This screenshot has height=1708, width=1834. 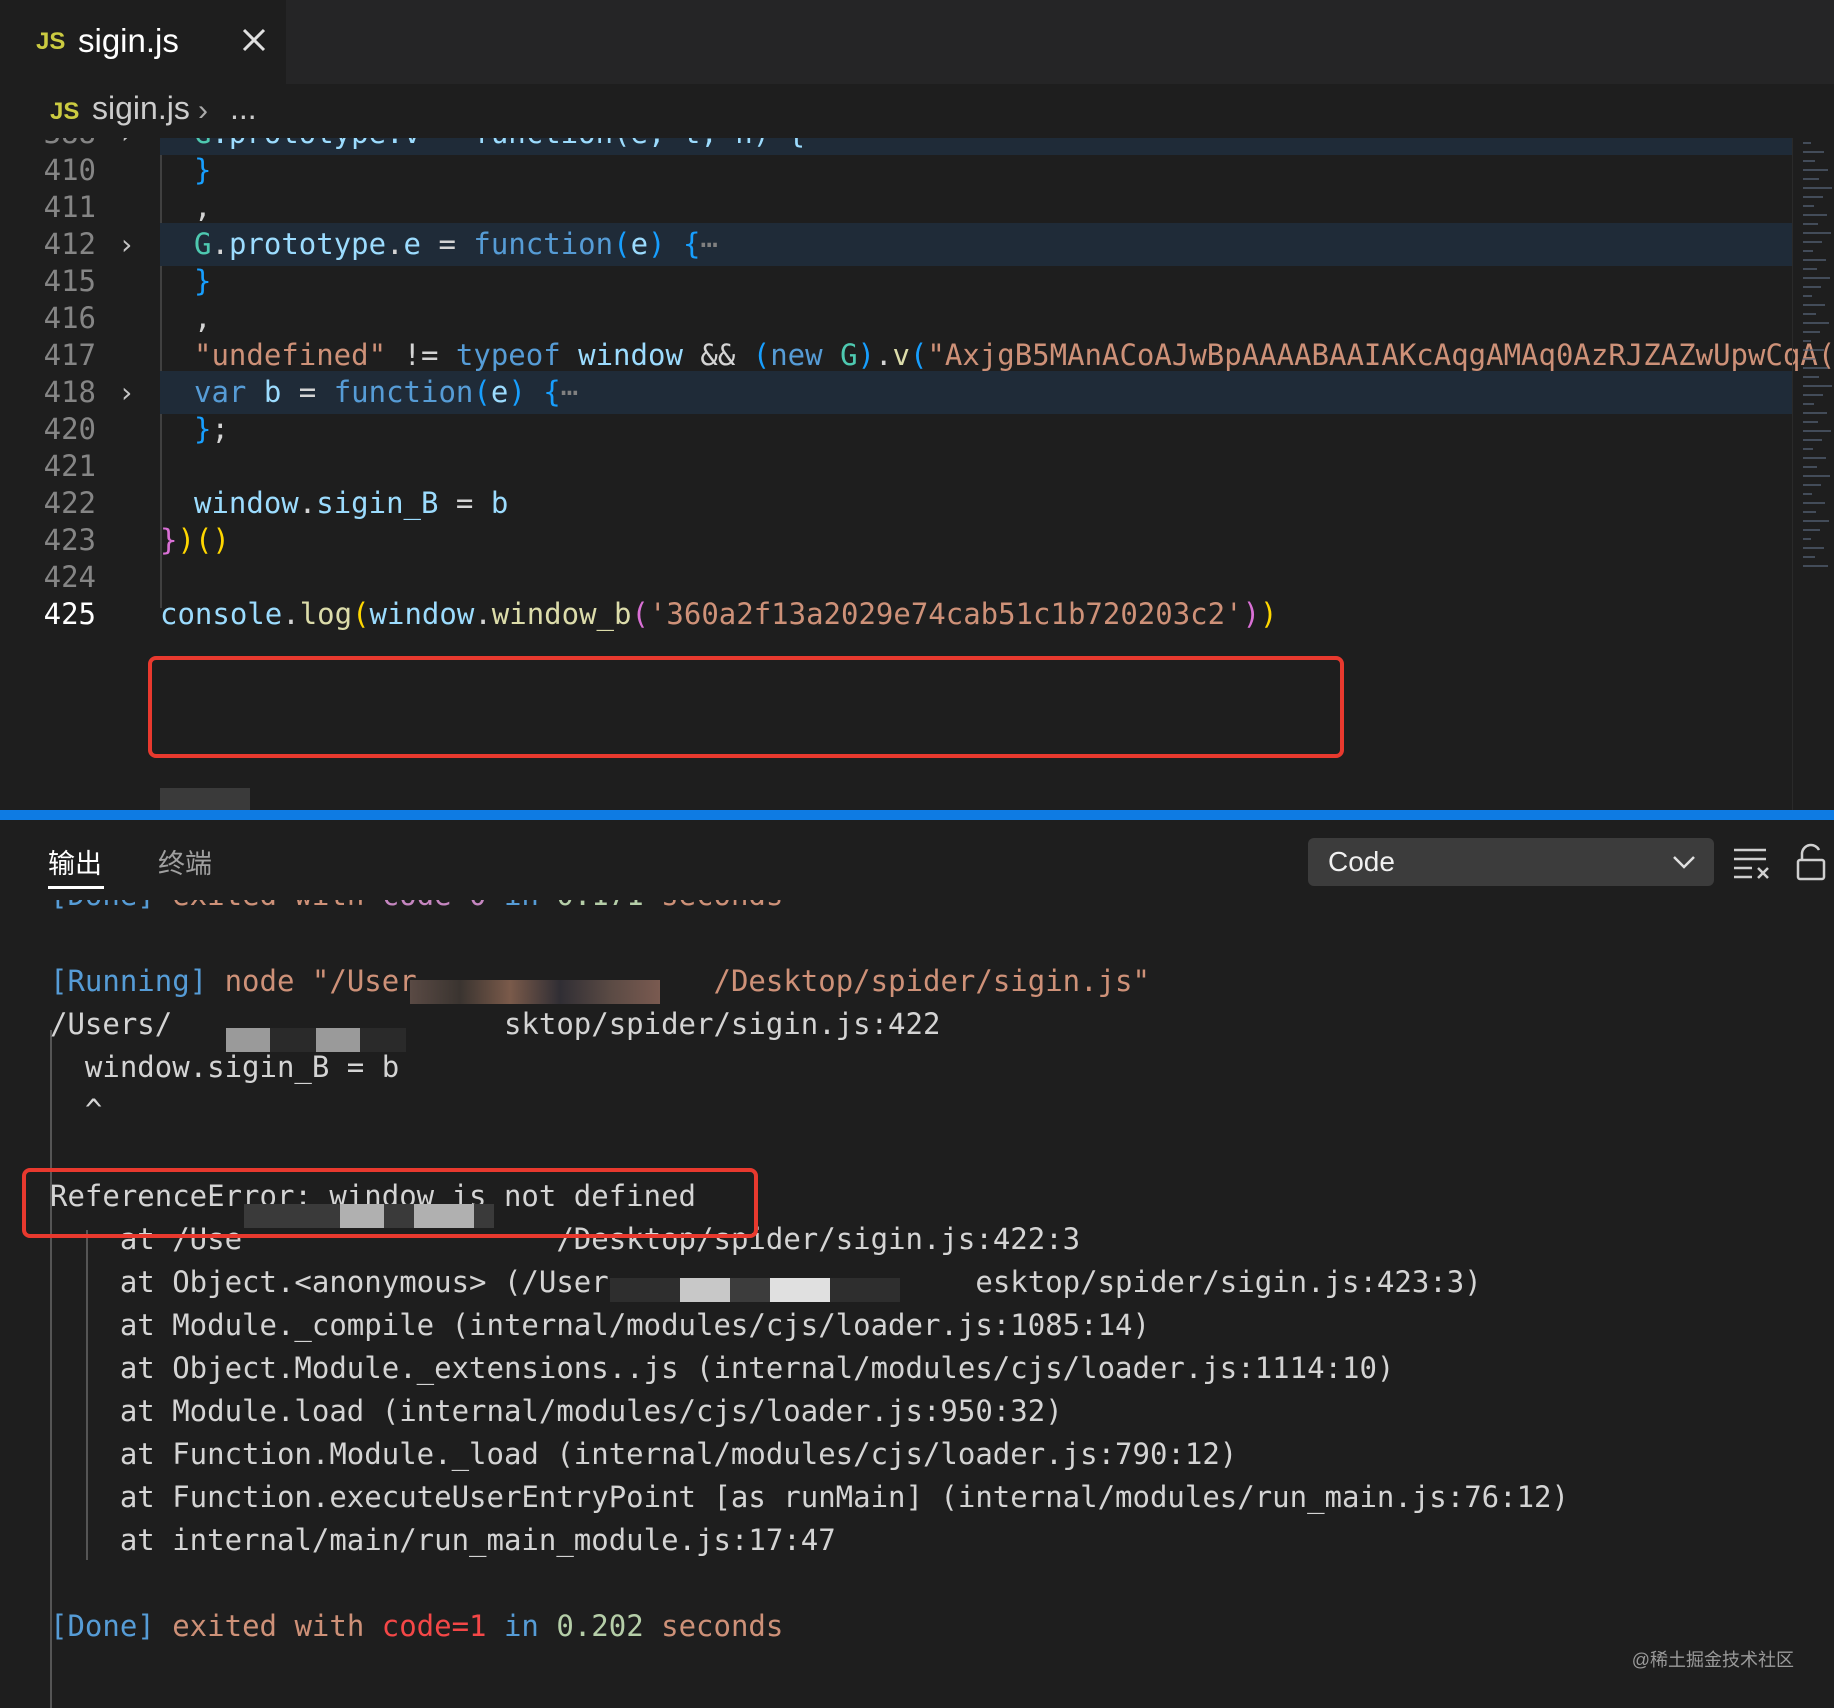 What do you see at coordinates (76, 887) in the screenshot?
I see `active-tab-indicator` at bounding box center [76, 887].